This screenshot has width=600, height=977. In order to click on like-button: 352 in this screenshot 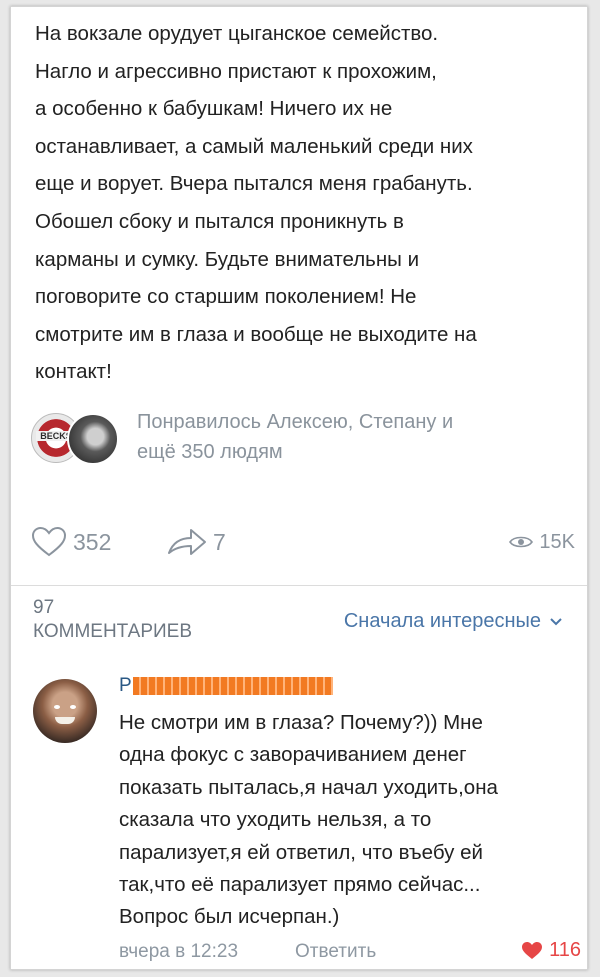, I will do `click(71, 542)`.